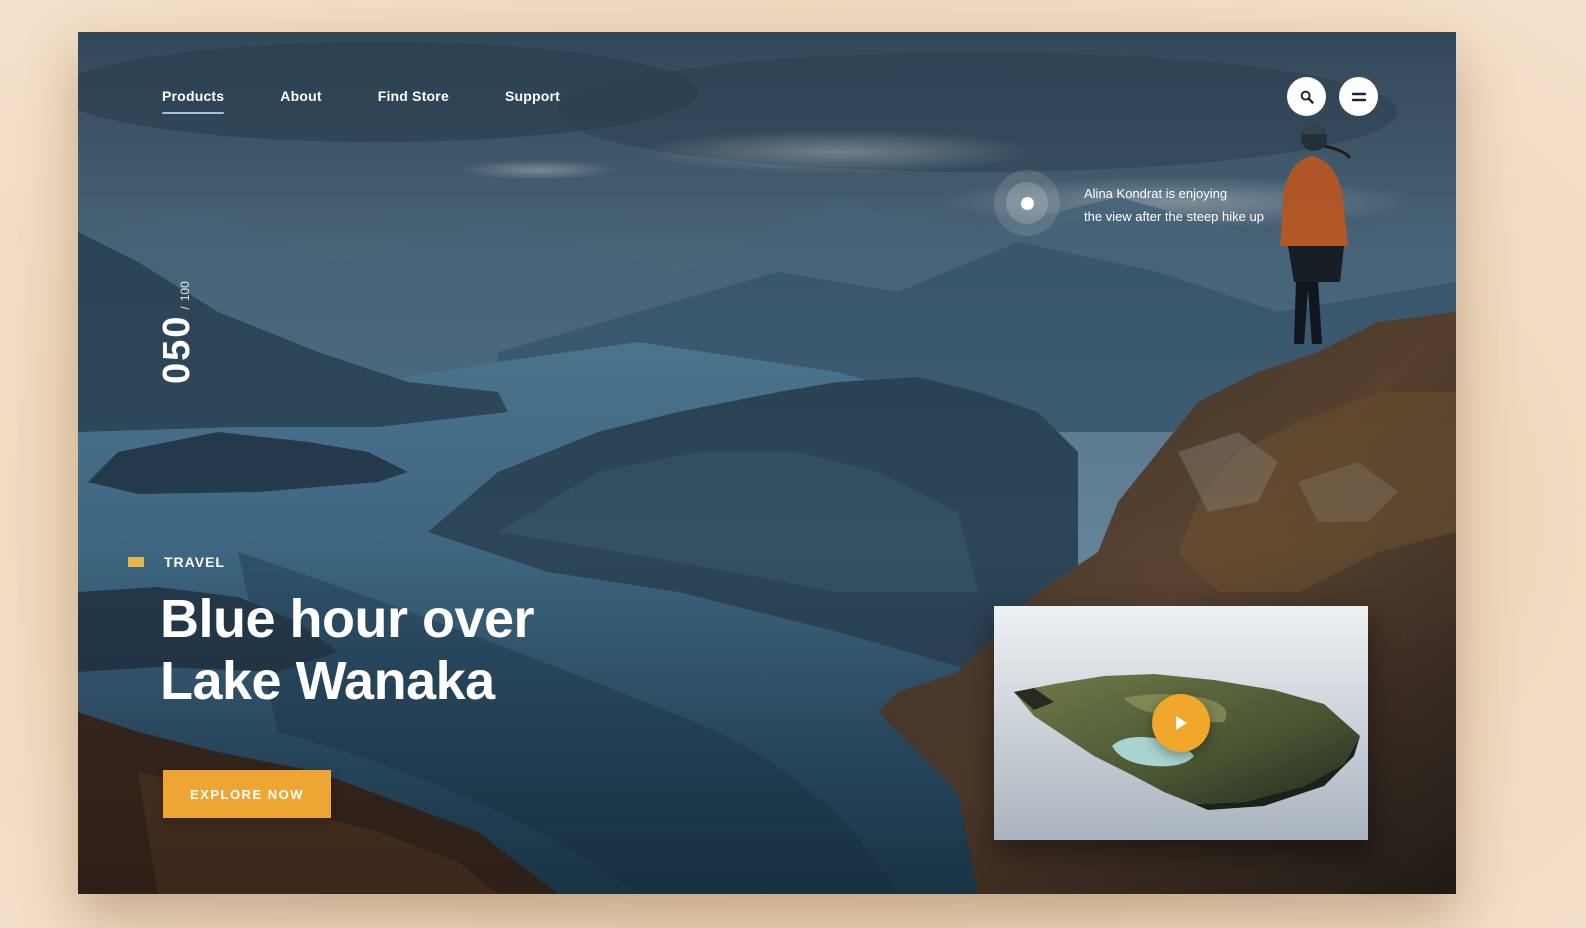 The width and height of the screenshot is (1586, 928). I want to click on menu-icon, so click(1358, 96).